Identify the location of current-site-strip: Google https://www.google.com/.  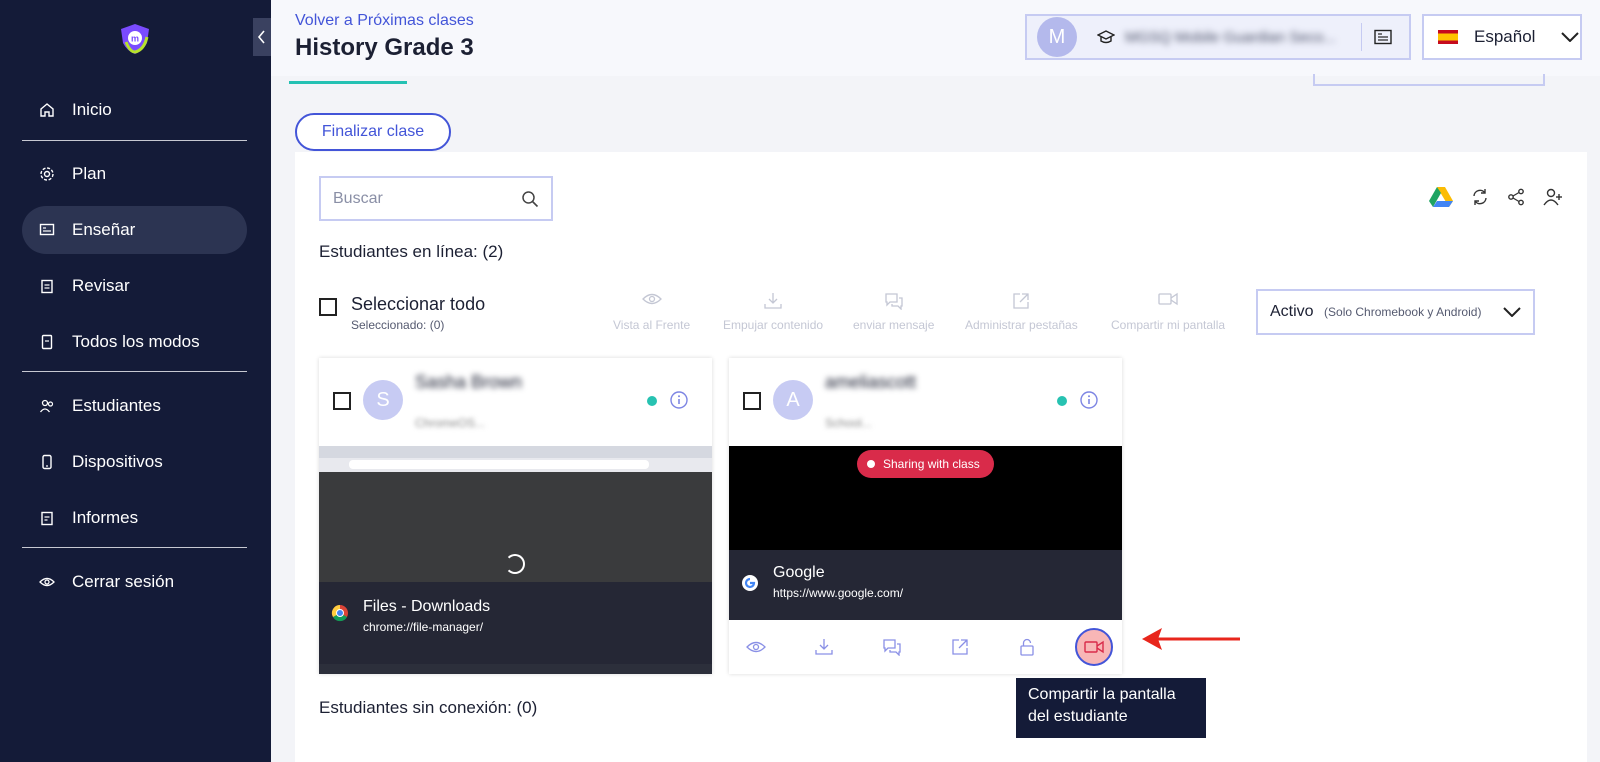
(925, 585).